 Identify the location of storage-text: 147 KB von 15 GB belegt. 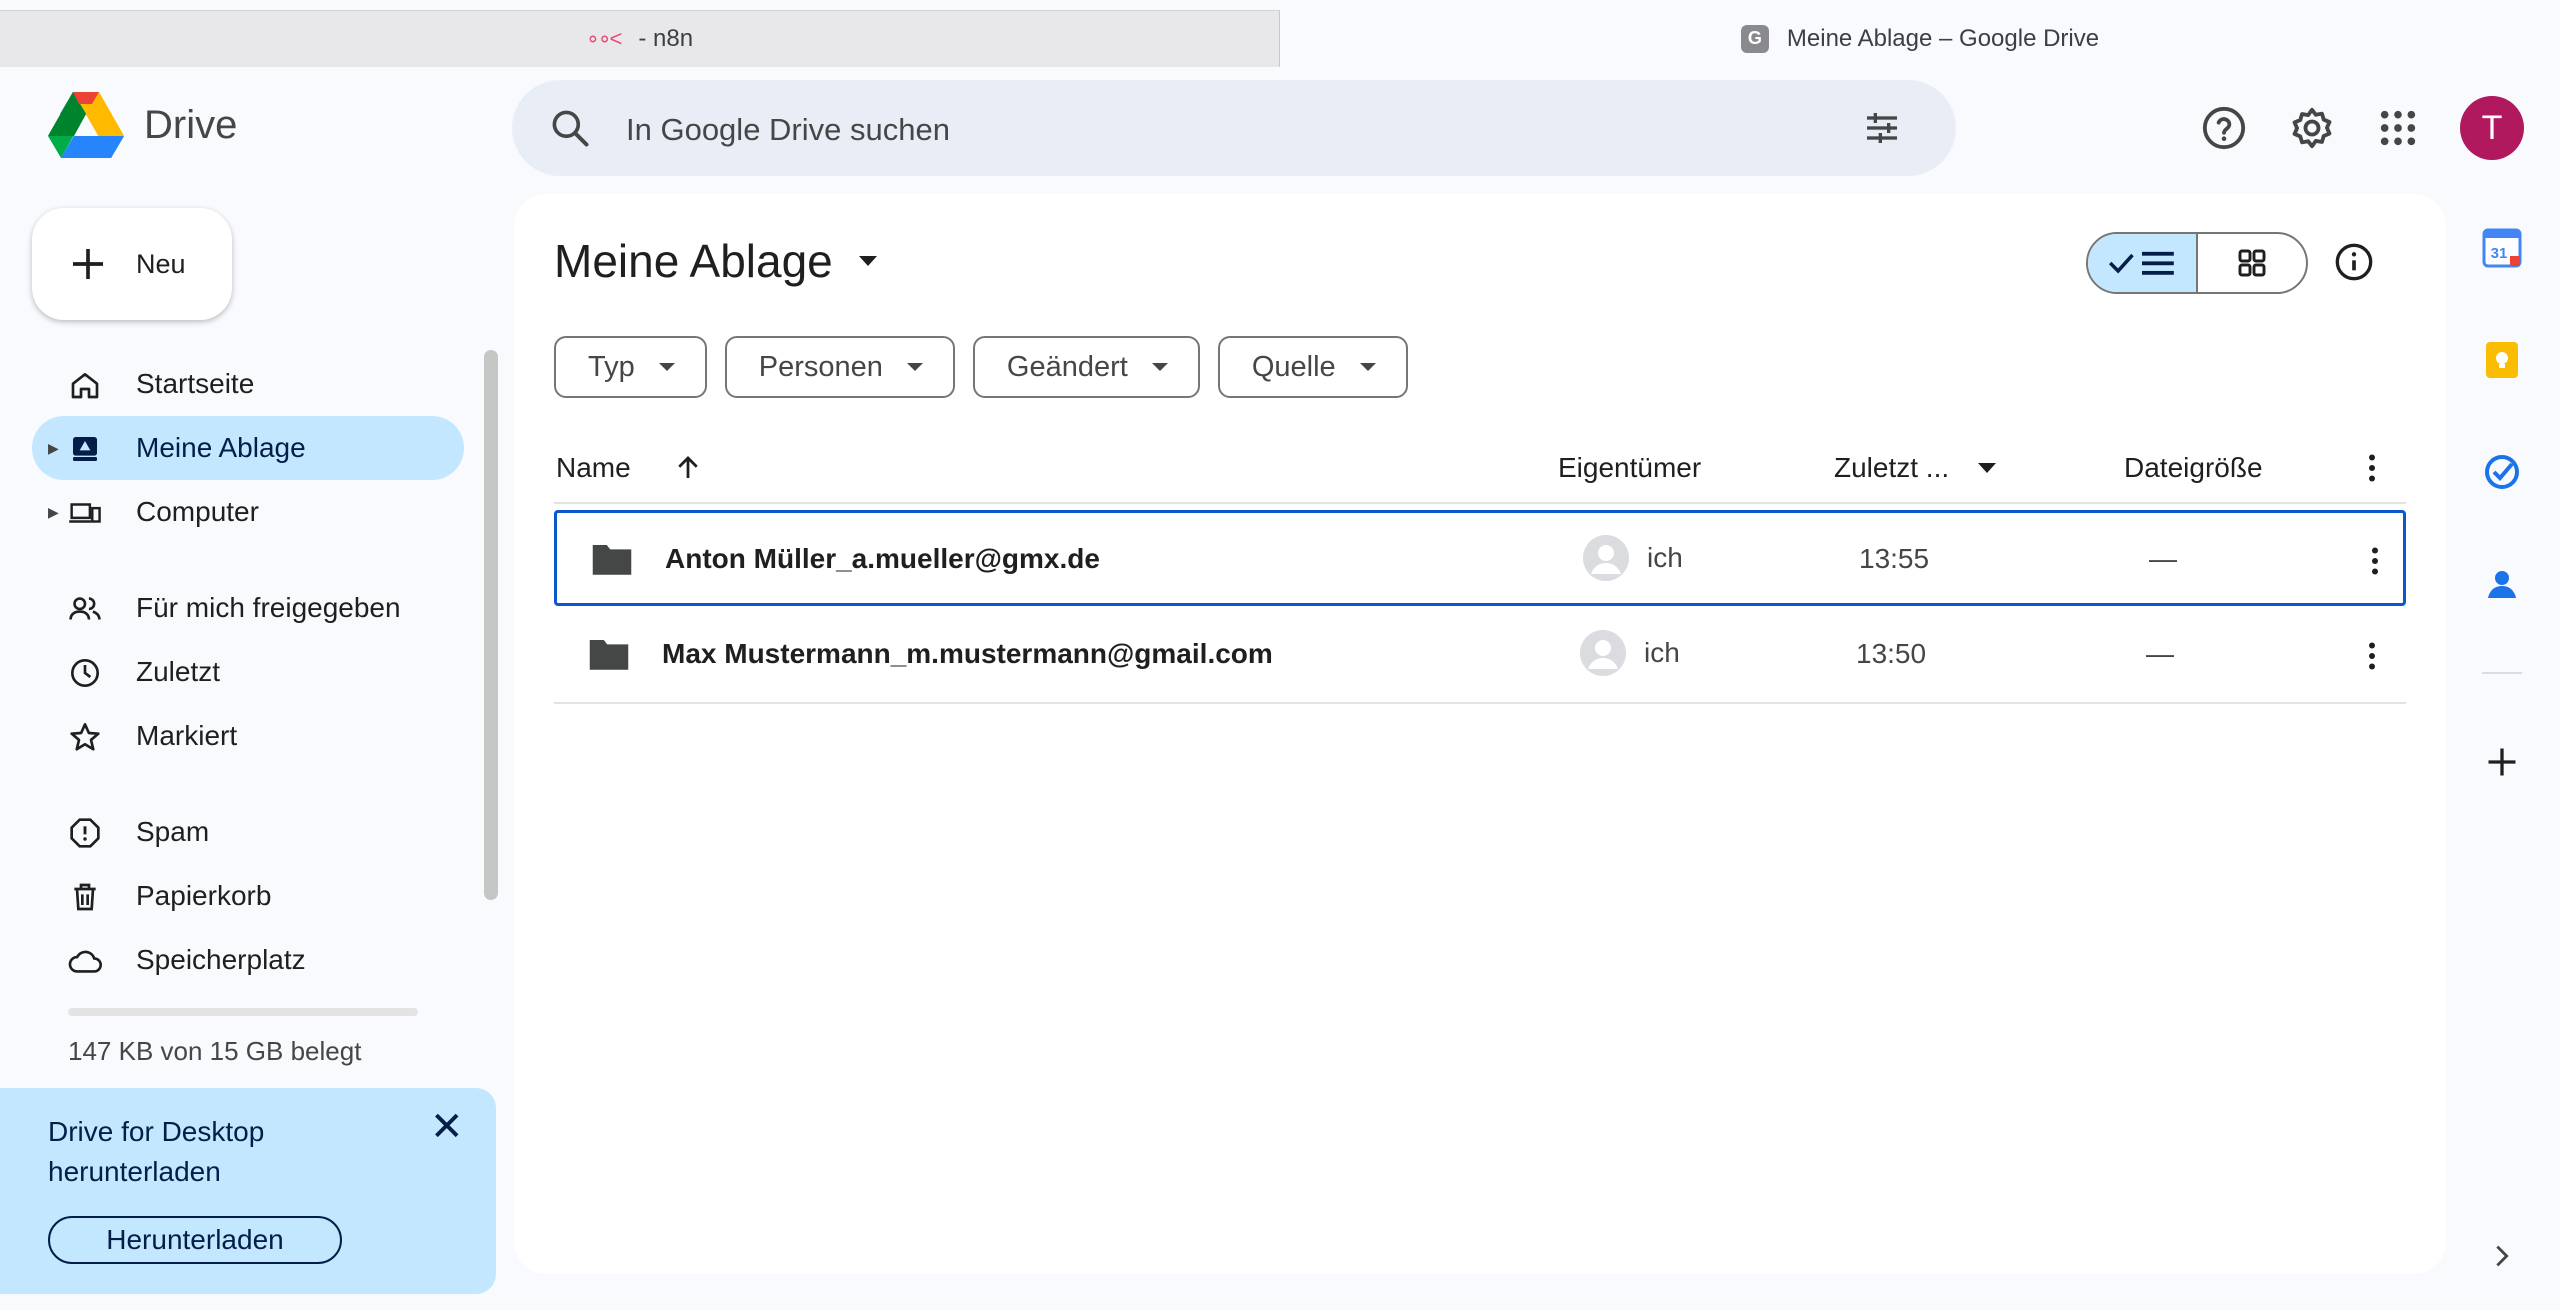
(215, 1051).